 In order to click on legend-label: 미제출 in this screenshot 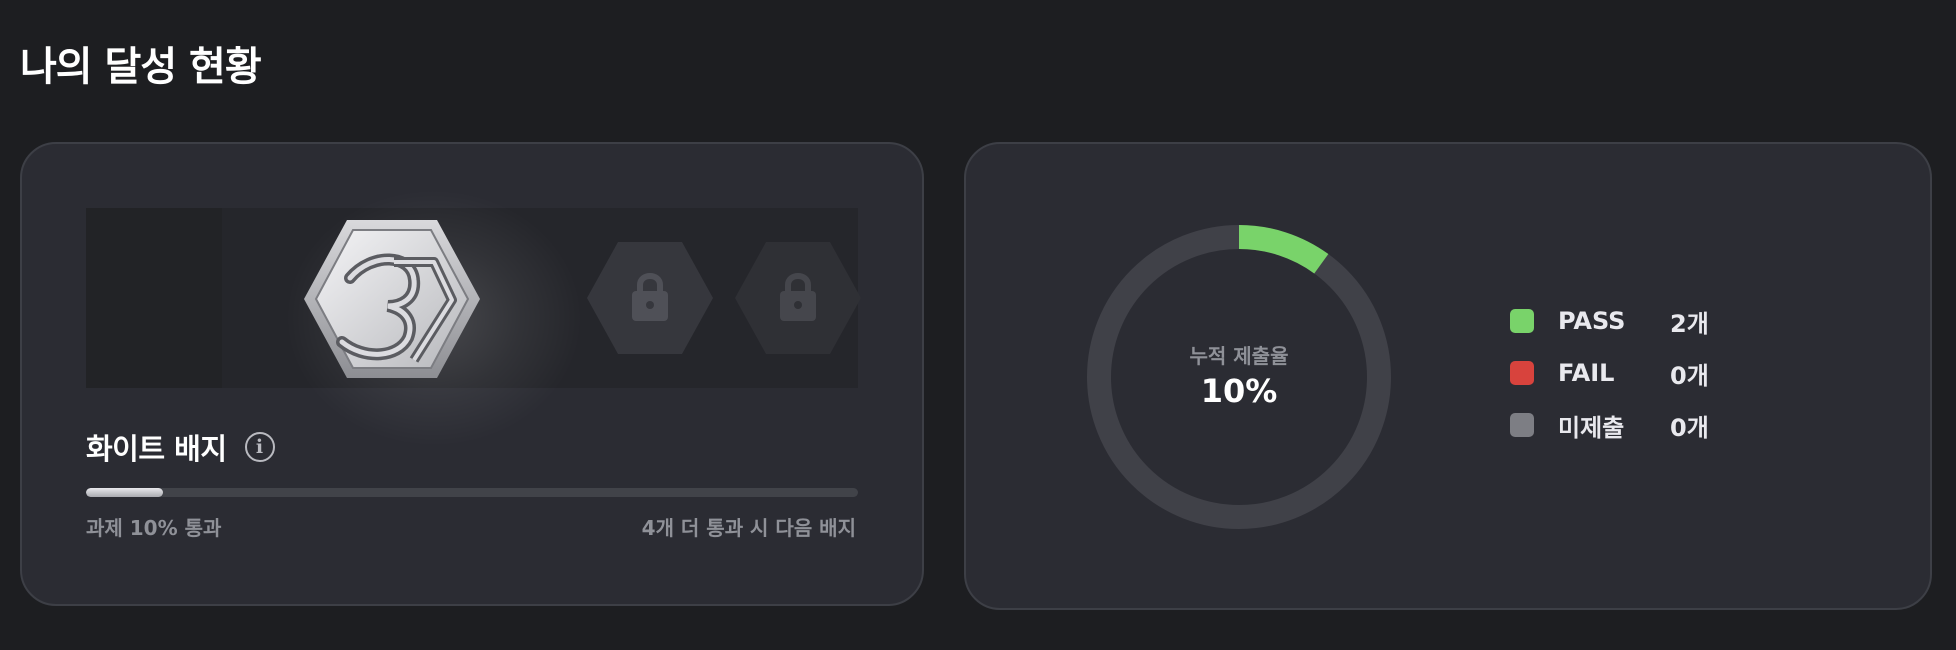, I will do `click(1591, 427)`.